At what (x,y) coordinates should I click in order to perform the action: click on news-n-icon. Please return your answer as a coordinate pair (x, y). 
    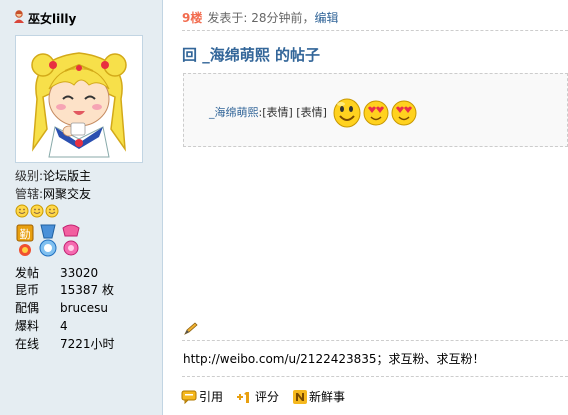
    Looking at the image, I should click on (300, 396).